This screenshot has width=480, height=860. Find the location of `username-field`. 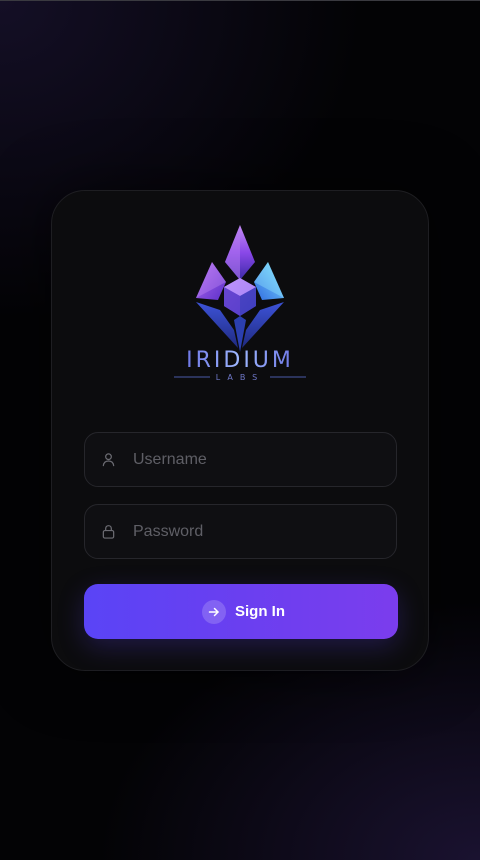

username-field is located at coordinates (240, 459).